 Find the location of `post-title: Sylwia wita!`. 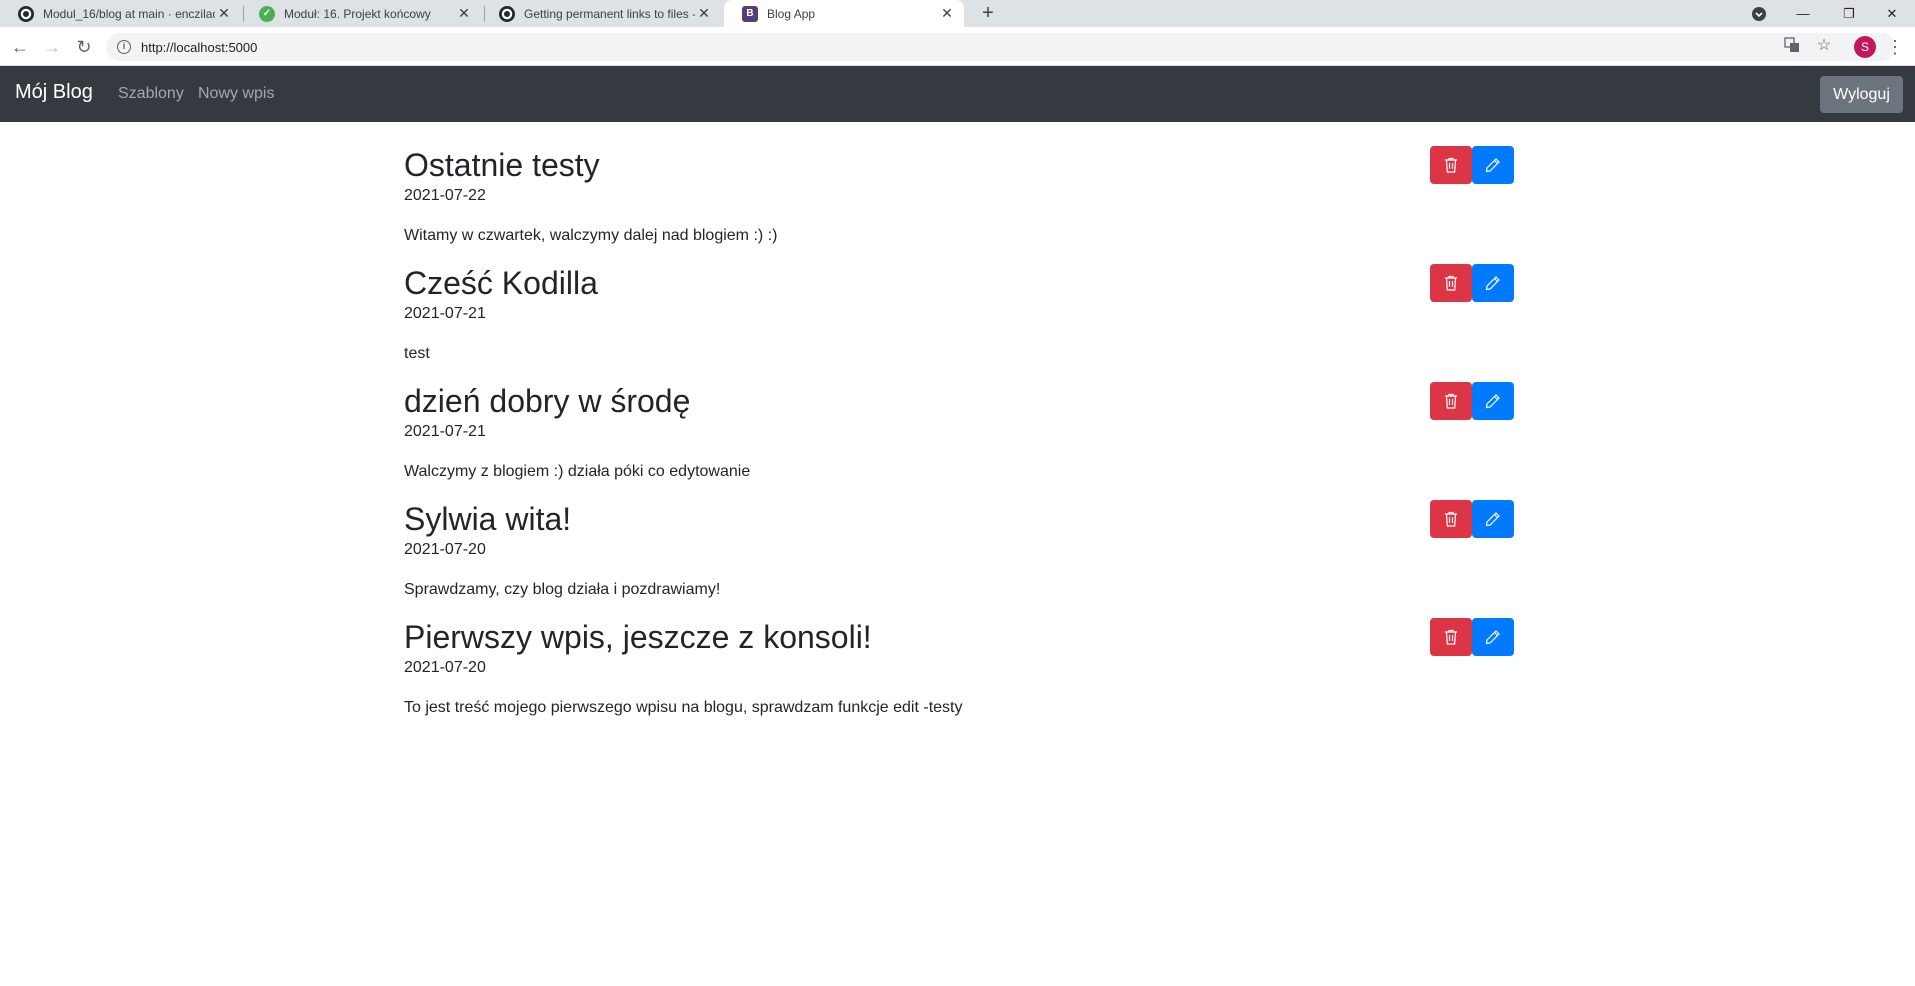

post-title: Sylwia wita! is located at coordinates (488, 519).